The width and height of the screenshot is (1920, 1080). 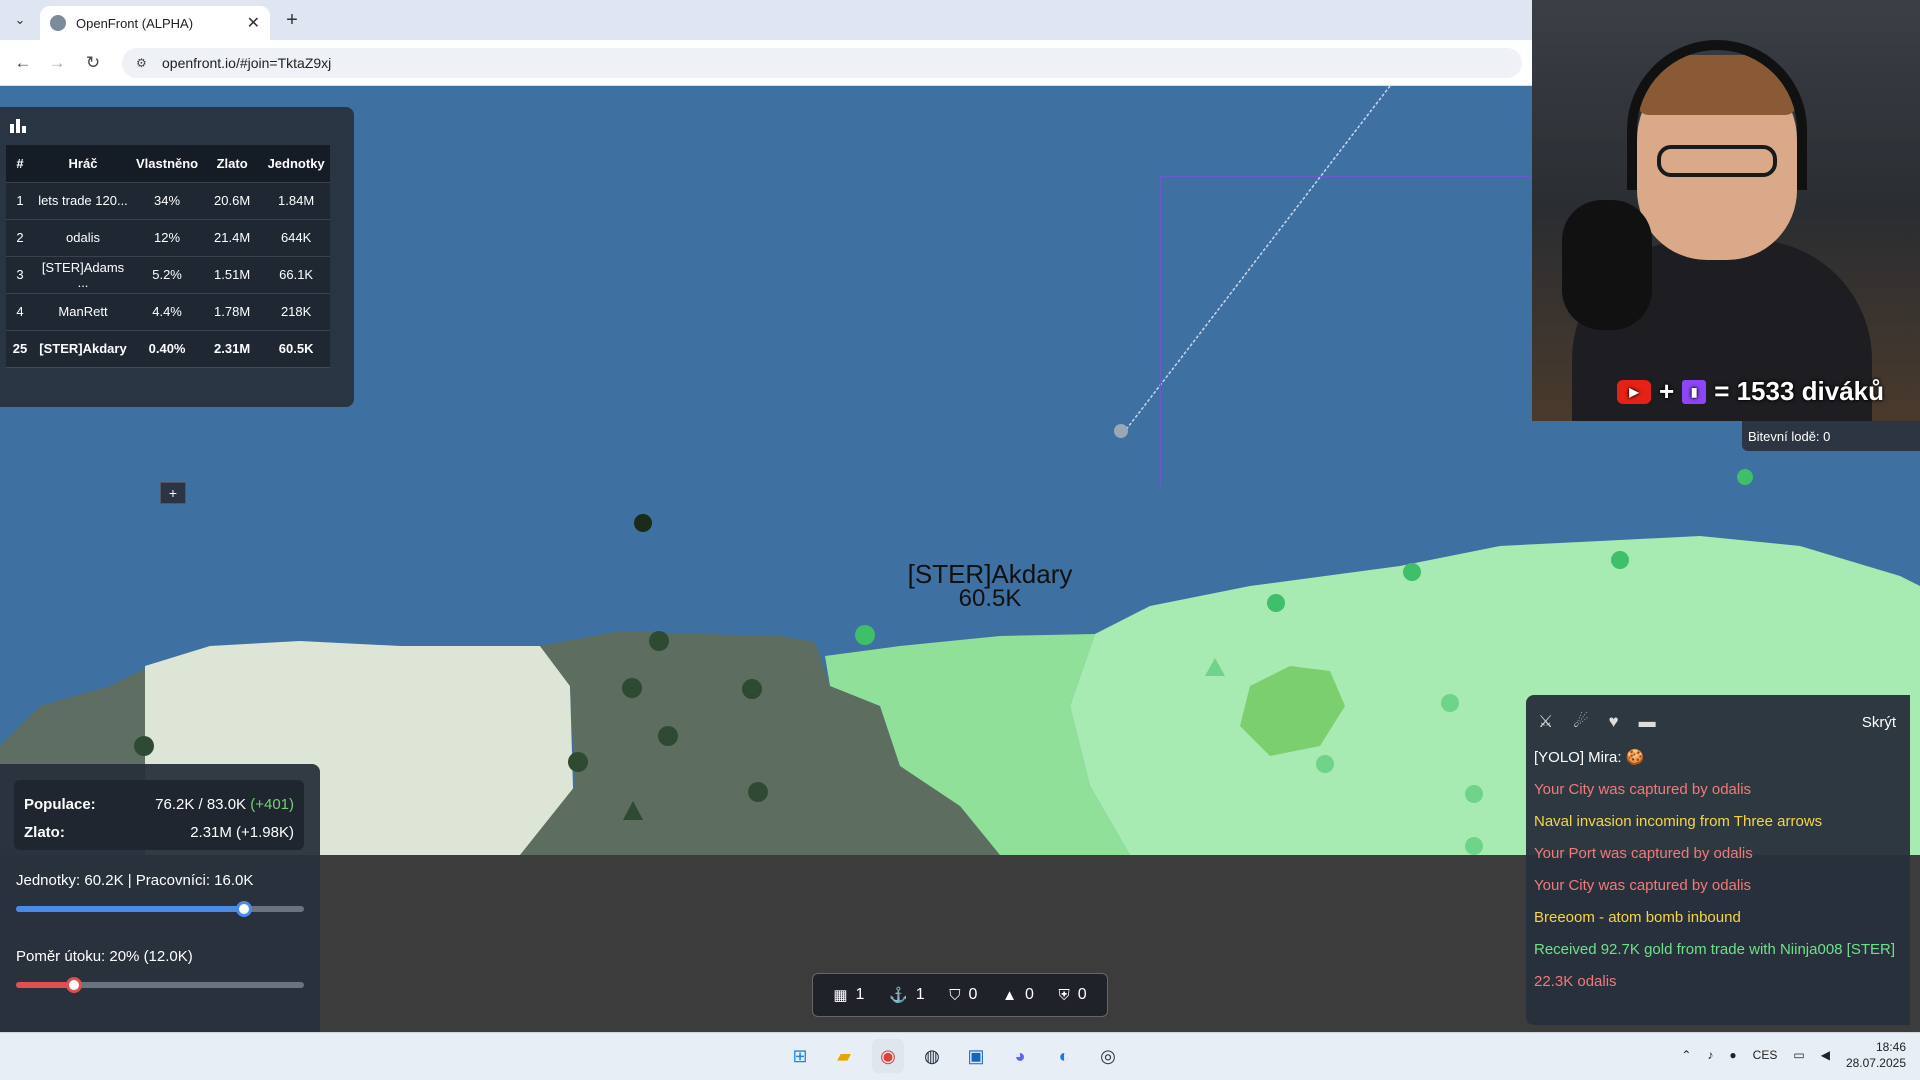 What do you see at coordinates (907, 995) in the screenshot?
I see `port-count: ⚓ 1` at bounding box center [907, 995].